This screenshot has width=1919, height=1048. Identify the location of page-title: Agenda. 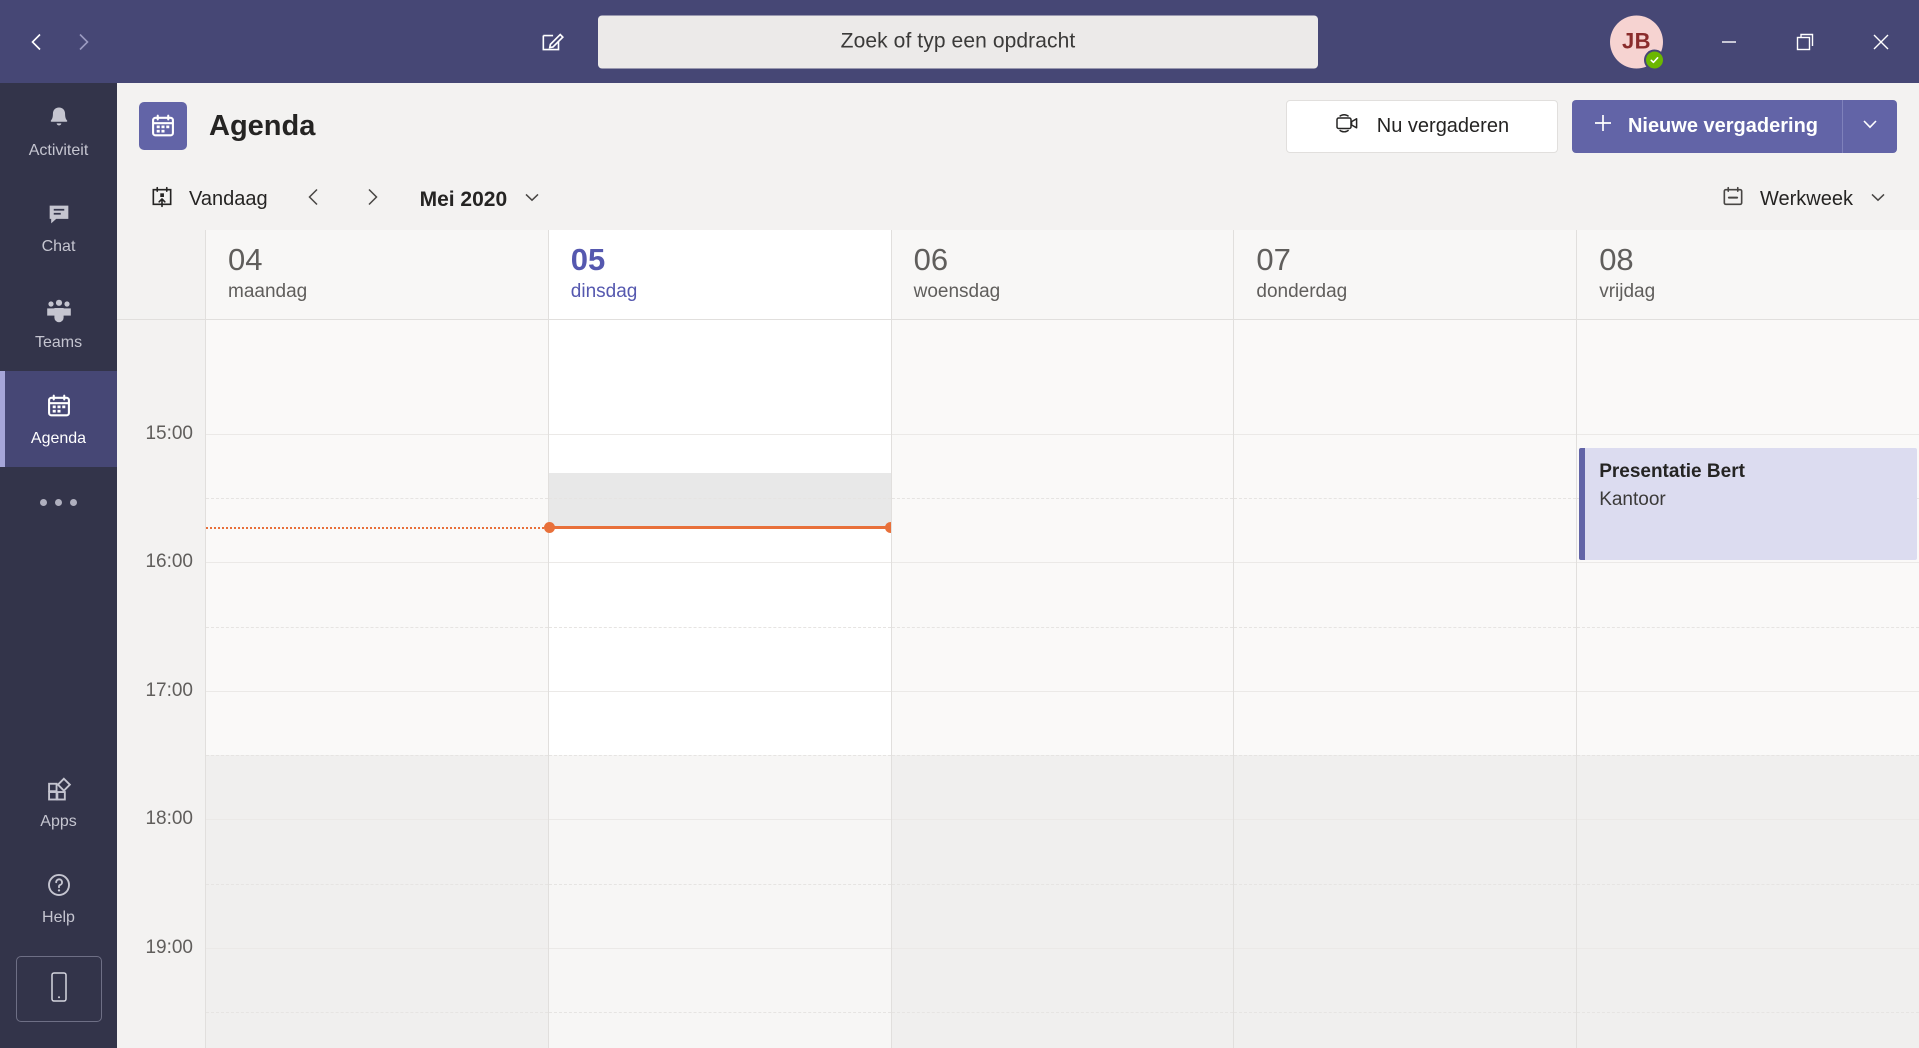
(262, 125).